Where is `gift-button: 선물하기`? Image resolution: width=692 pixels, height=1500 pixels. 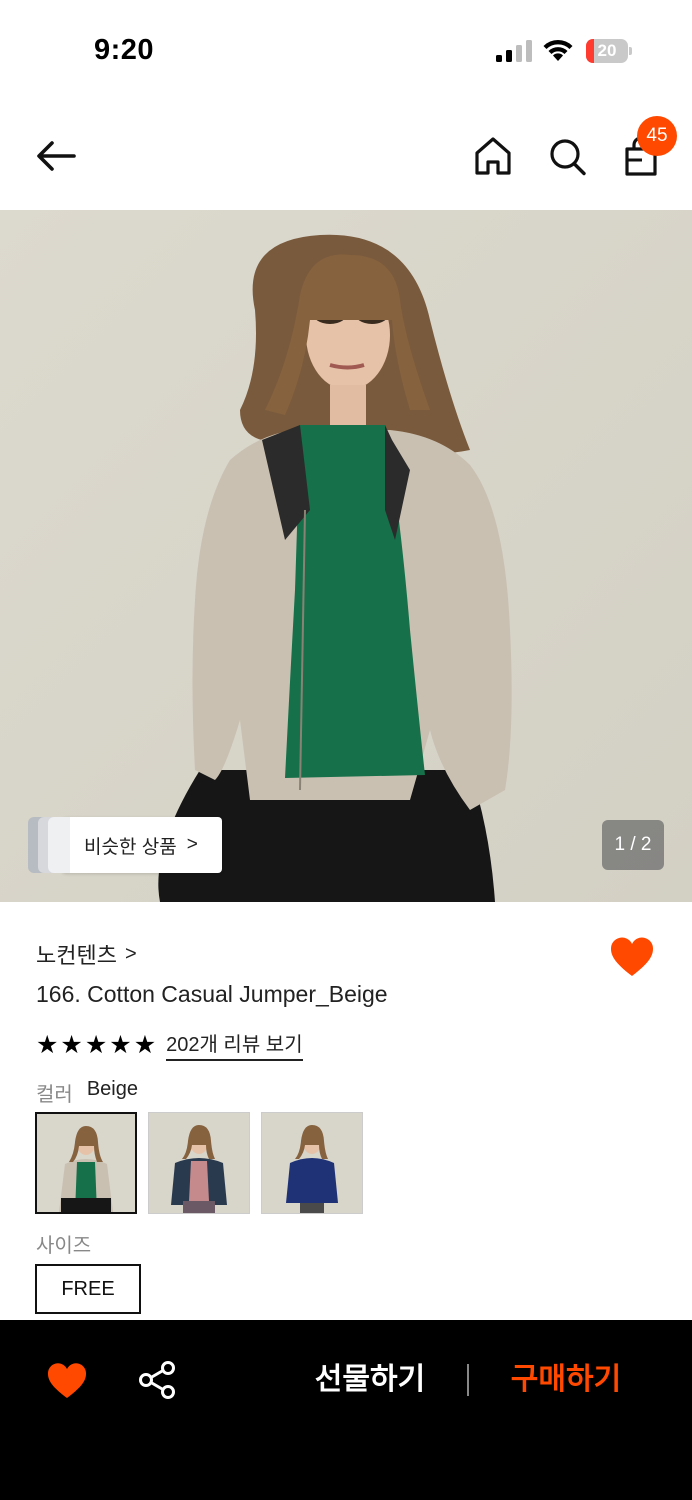 gift-button: 선물하기 is located at coordinates (370, 1380).